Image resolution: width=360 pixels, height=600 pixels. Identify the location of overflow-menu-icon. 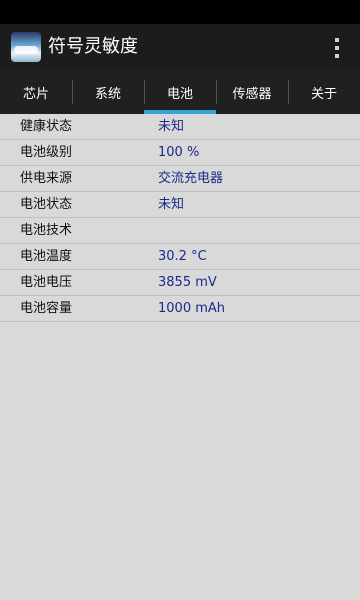
(337, 48).